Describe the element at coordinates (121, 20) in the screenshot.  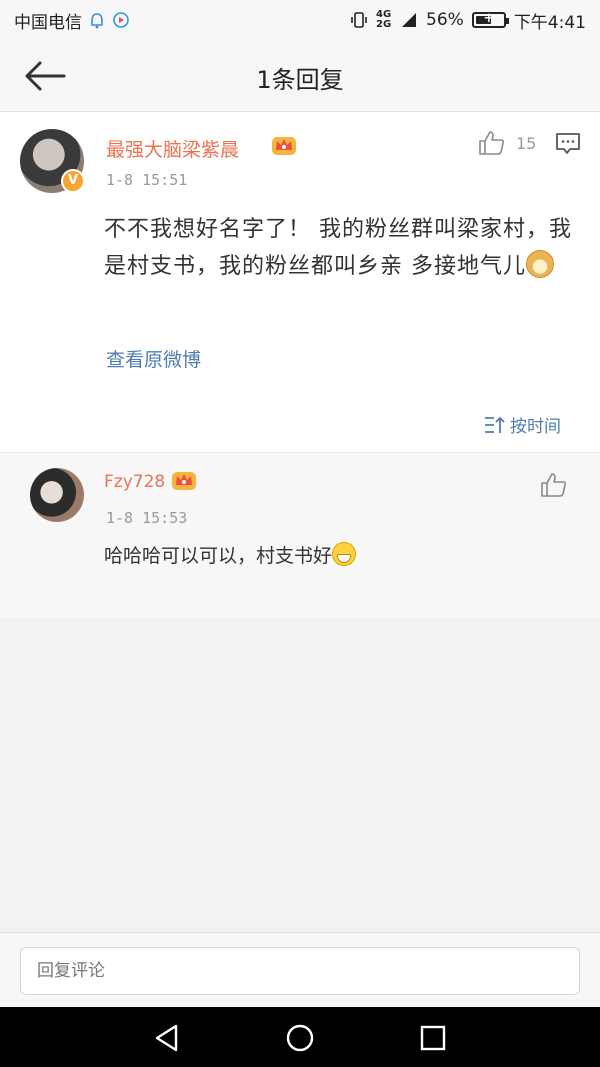
I see `media-app-icon` at that location.